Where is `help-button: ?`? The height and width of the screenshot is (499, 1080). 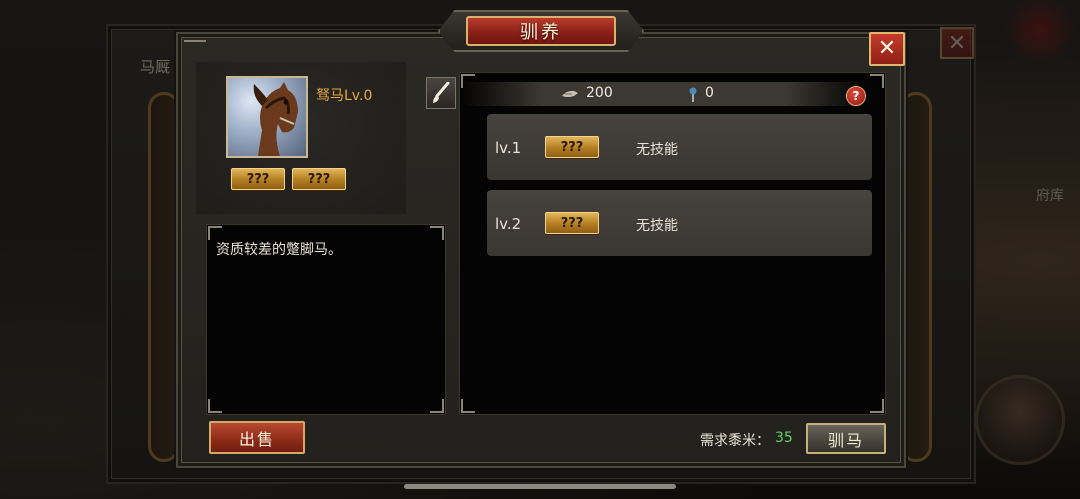 help-button: ? is located at coordinates (856, 96).